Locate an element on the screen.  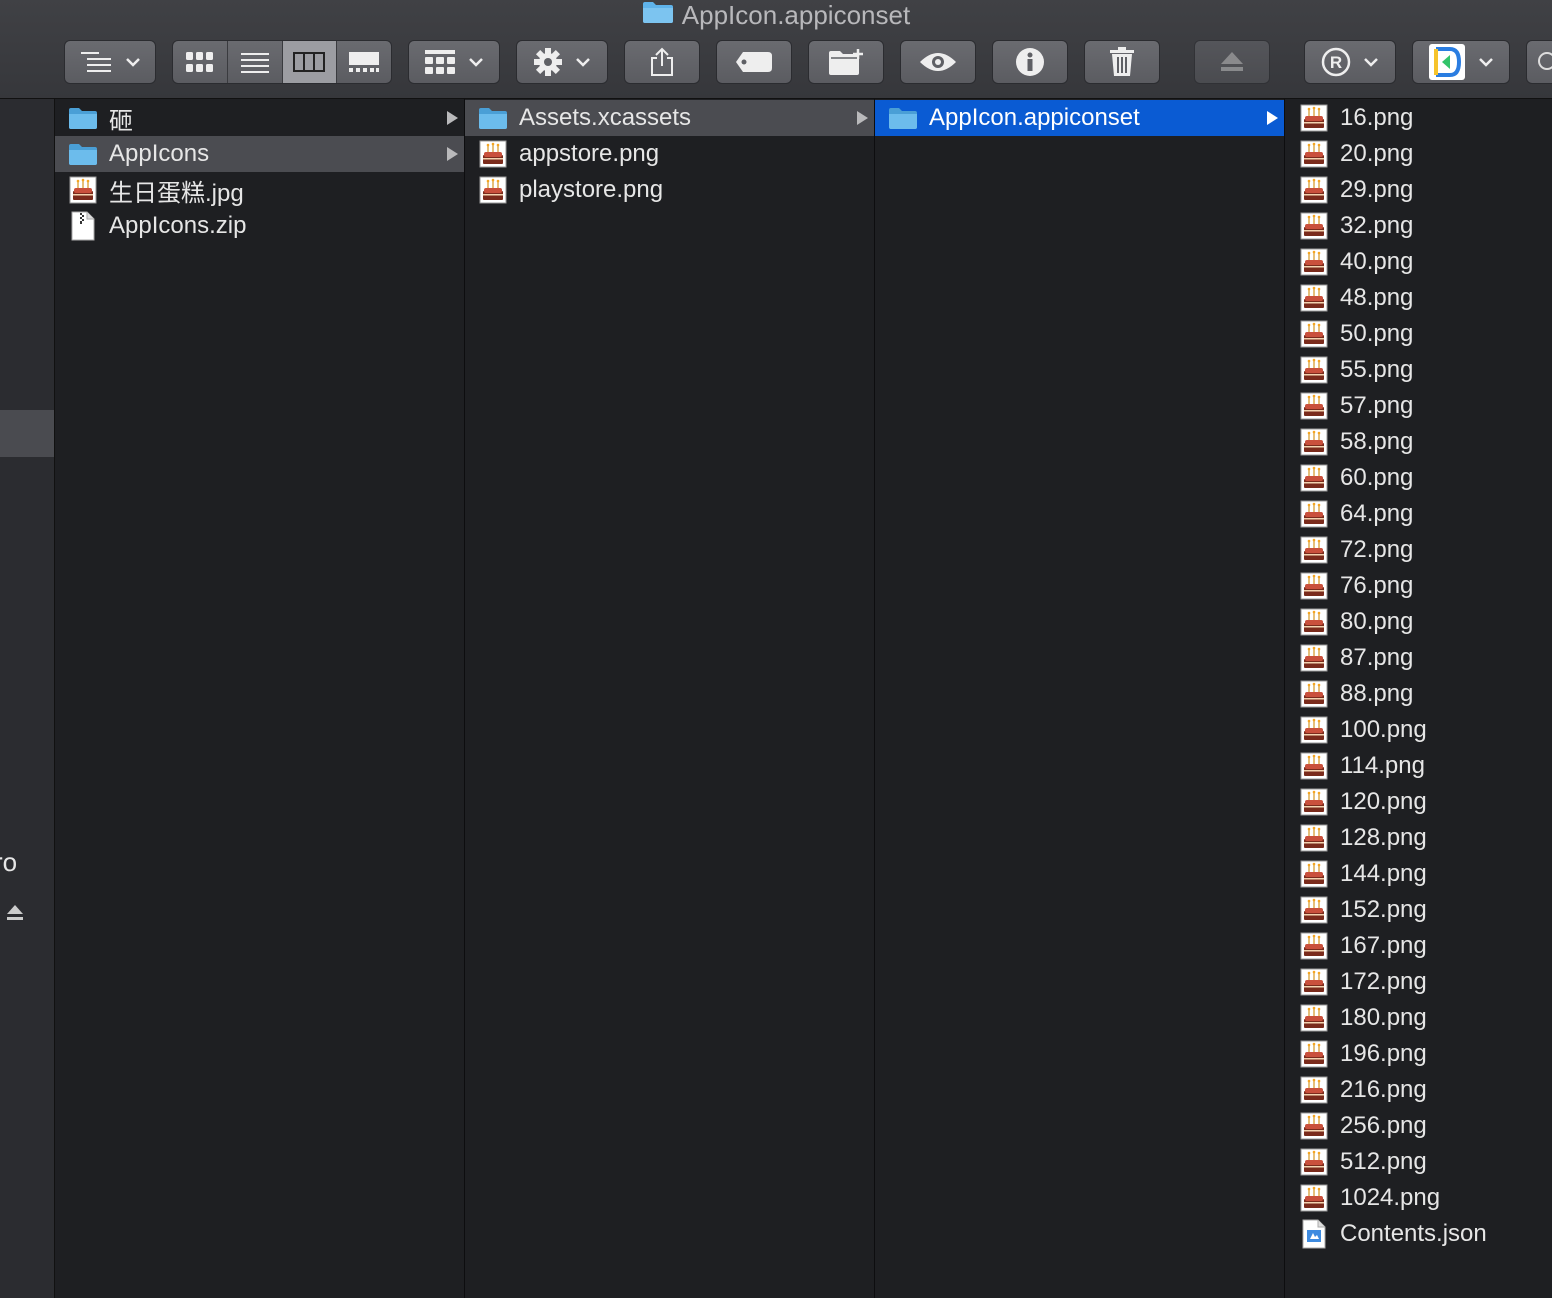
eject-button is located at coordinates (1232, 62).